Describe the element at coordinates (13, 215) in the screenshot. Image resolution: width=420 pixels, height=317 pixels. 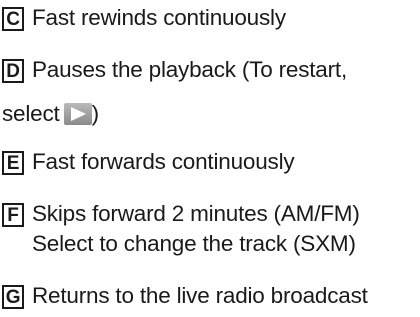
I see `key-label-f: F` at that location.